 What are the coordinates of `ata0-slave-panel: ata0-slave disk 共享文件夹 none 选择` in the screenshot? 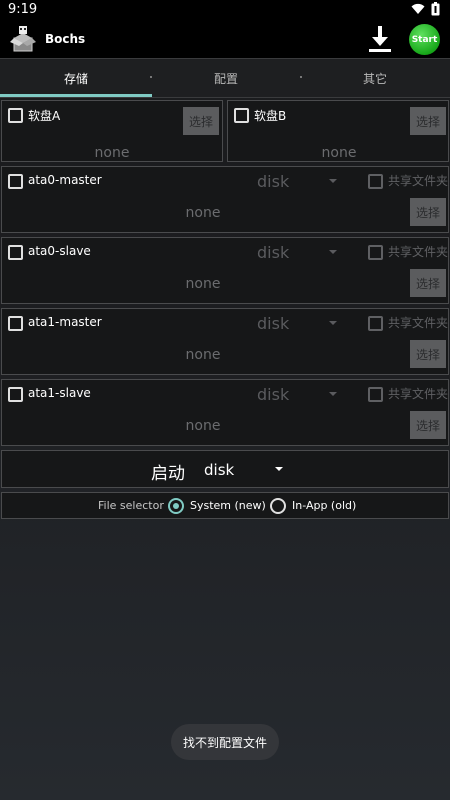 It's located at (225, 270).